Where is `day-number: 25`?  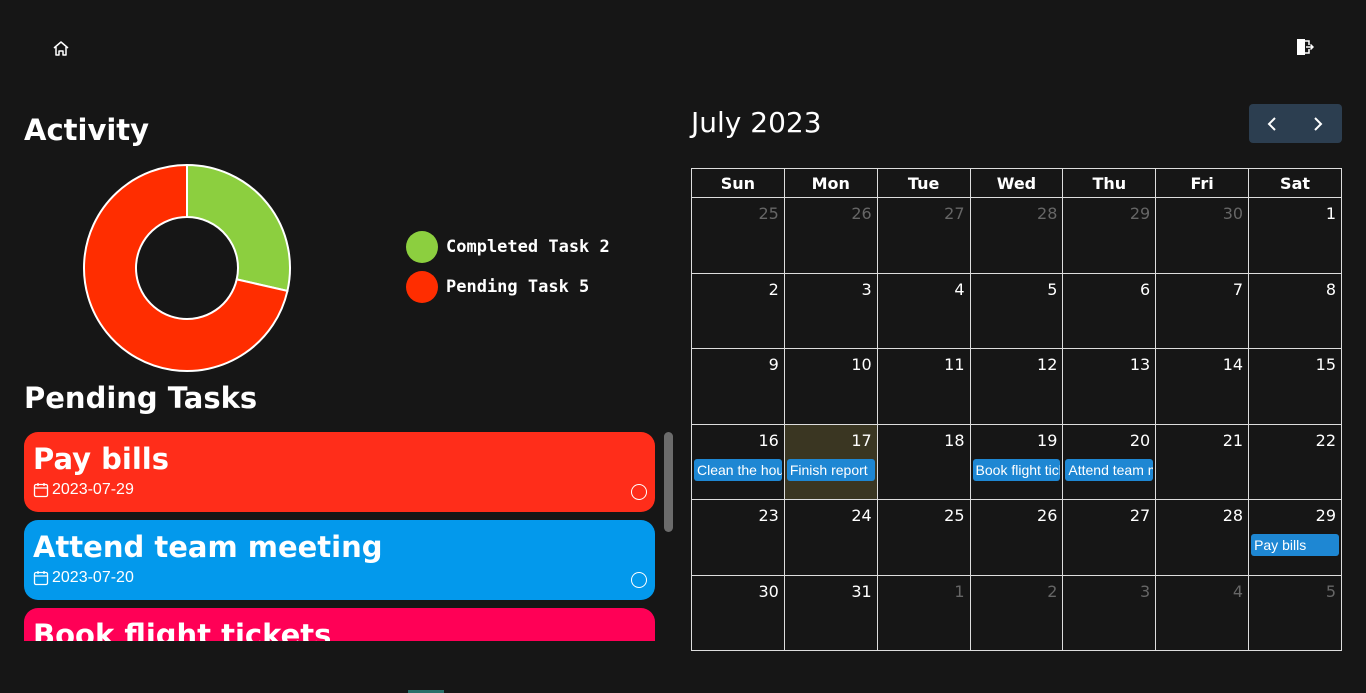 day-number: 25 is located at coordinates (954, 515).